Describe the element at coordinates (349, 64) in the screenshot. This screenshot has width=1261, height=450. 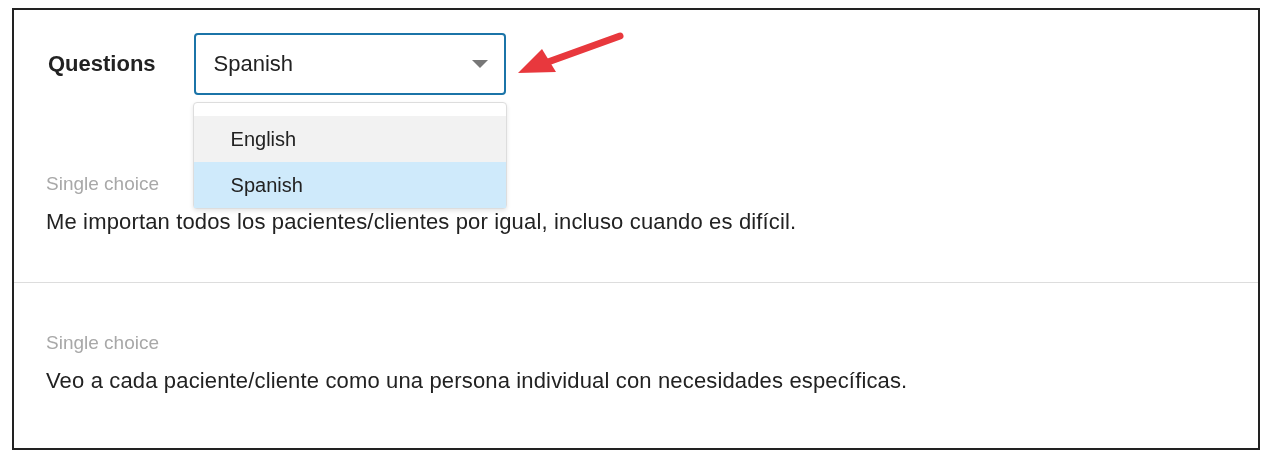
I see `language-select: Spanish` at that location.